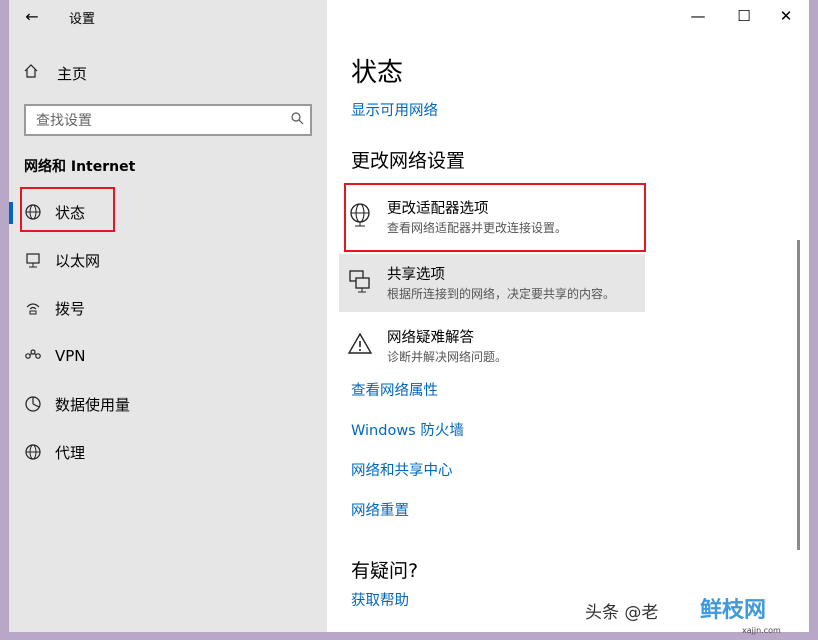  What do you see at coordinates (70, 356) in the screenshot?
I see `sidebar-item-label: VPN` at bounding box center [70, 356].